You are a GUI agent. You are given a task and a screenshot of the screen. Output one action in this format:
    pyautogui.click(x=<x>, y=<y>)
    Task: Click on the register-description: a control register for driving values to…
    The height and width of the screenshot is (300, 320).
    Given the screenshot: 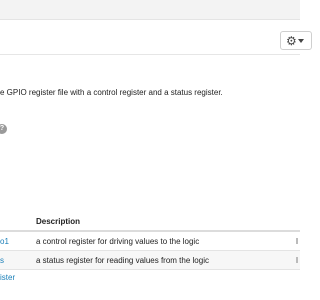 What is the action you would take?
    pyautogui.click(x=118, y=241)
    